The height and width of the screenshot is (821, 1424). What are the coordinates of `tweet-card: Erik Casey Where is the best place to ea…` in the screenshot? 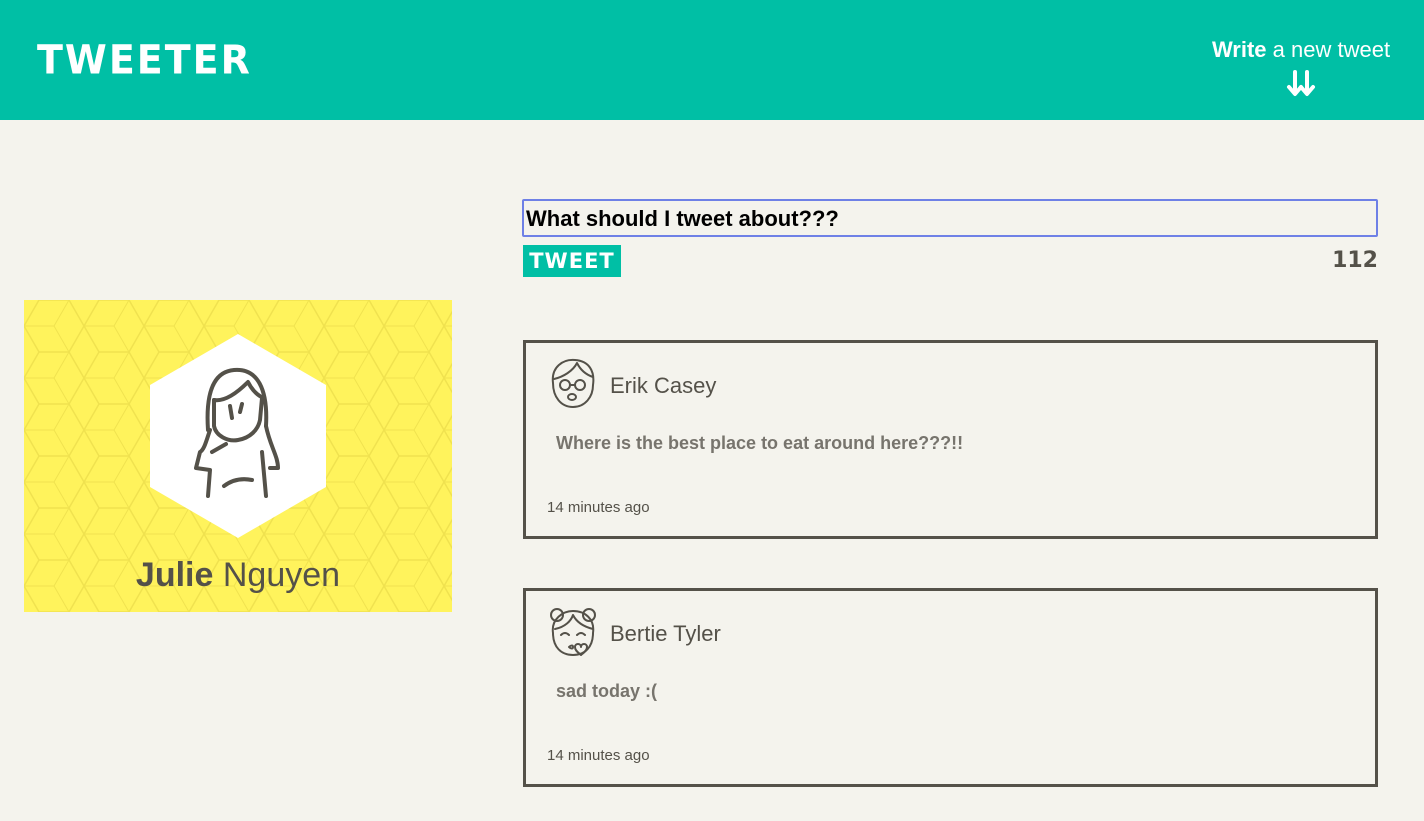 It's located at (950, 439).